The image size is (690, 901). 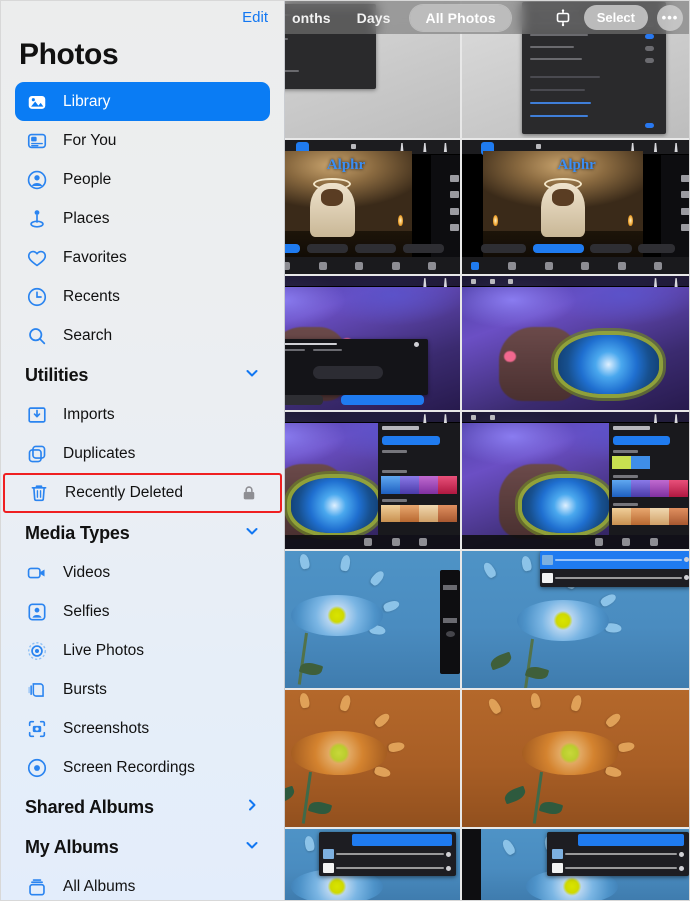 I want to click on sidebar-item-label: Screen Recordings, so click(x=129, y=767).